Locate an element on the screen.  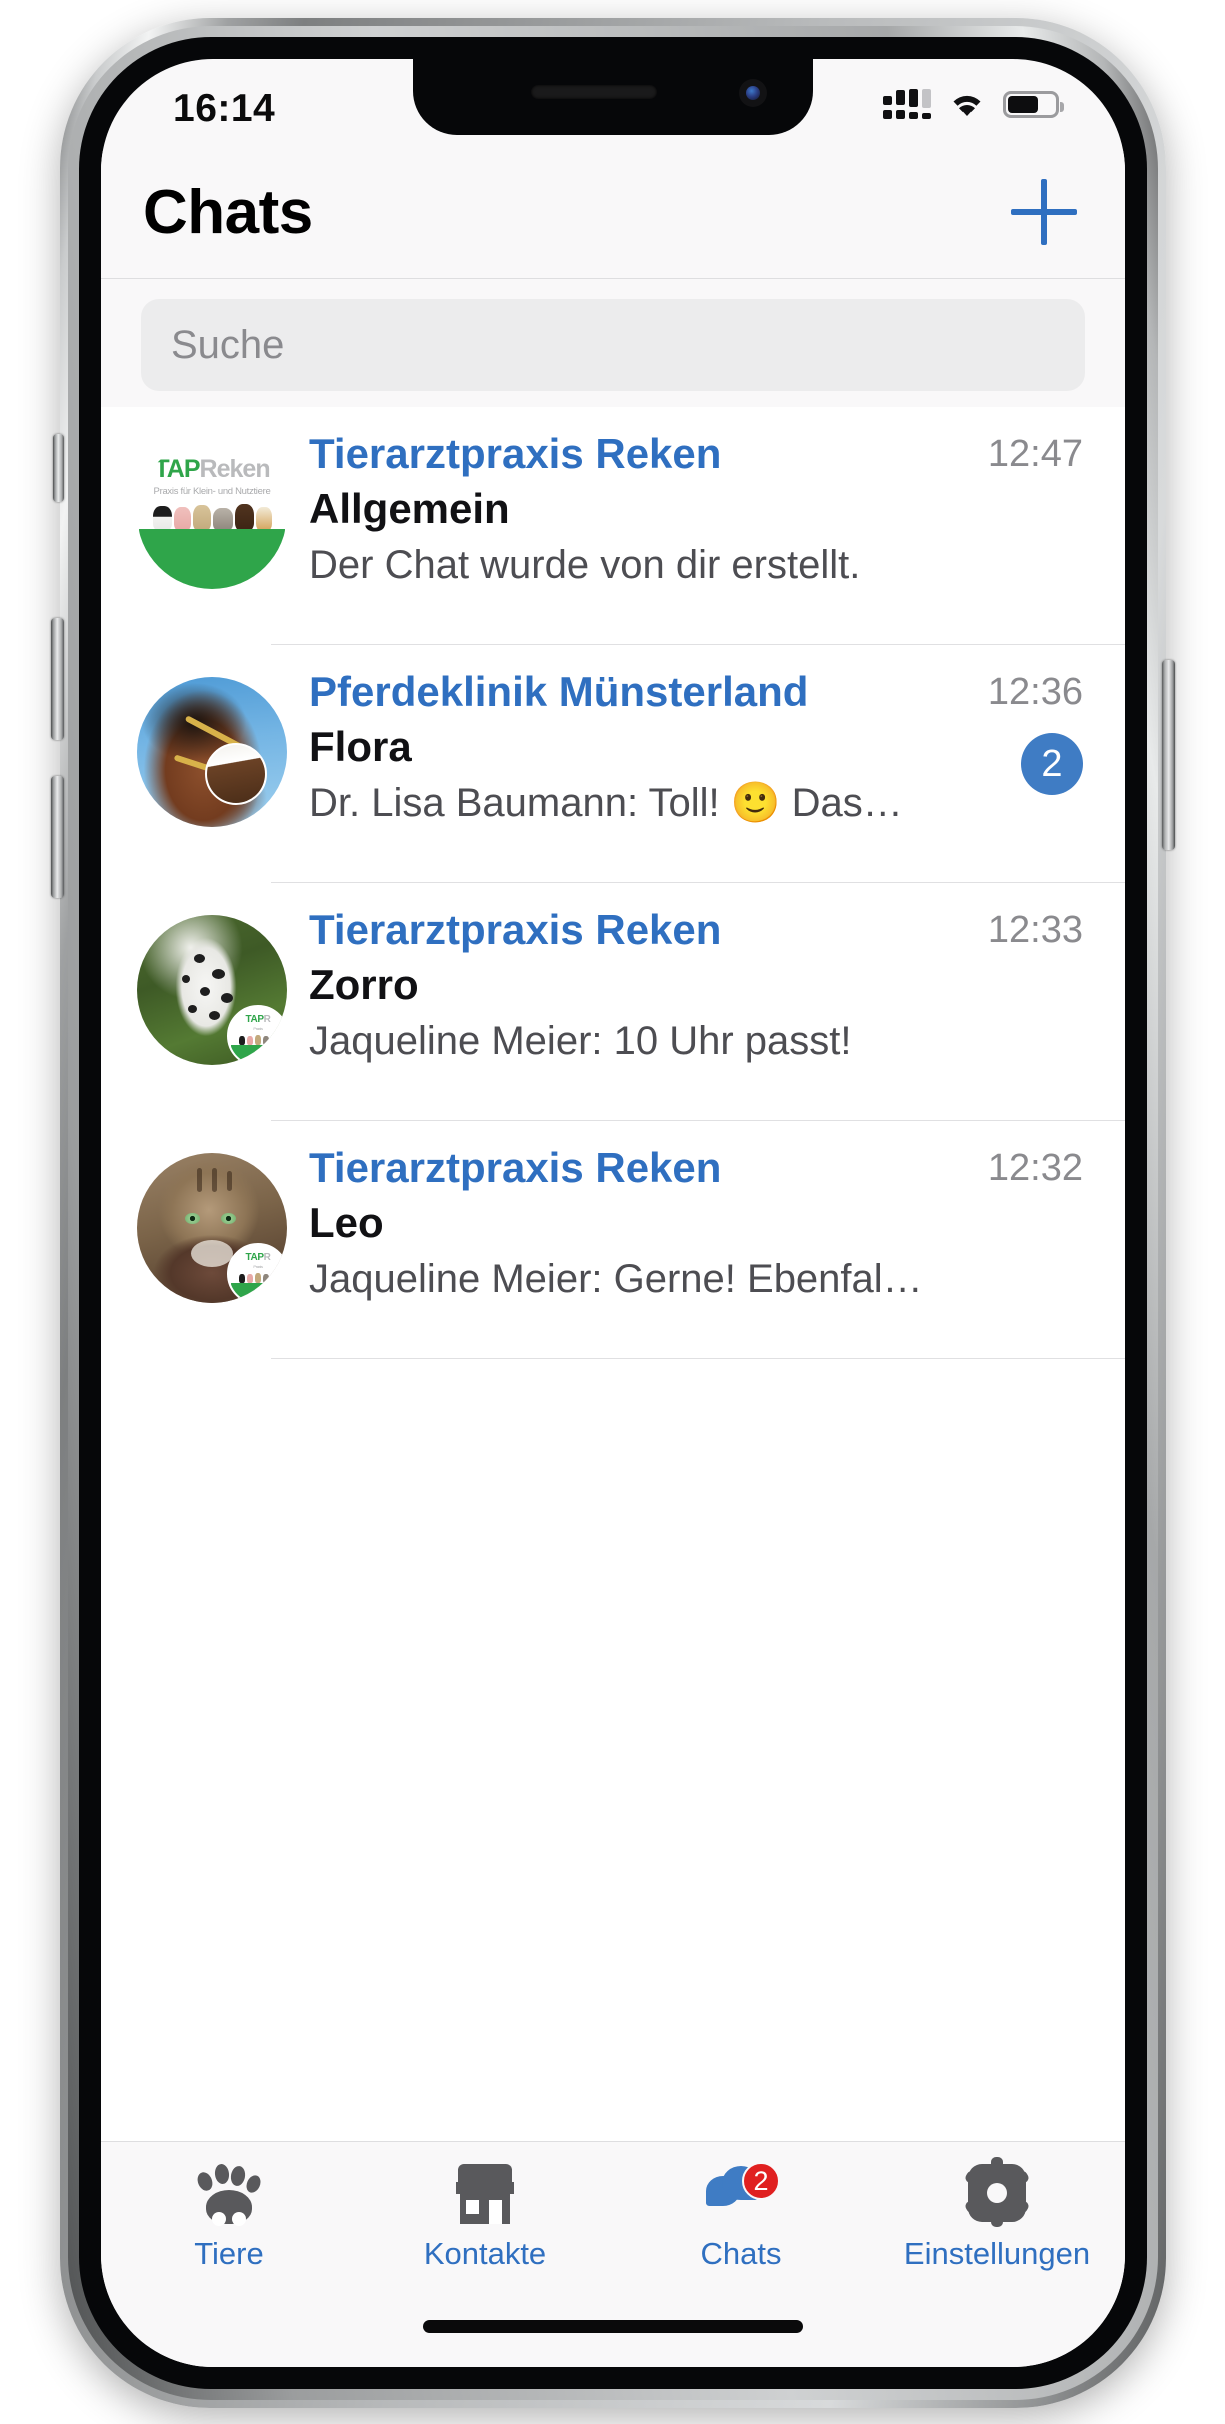
chat-timestamp: 12:36 is located at coordinates (1035, 692).